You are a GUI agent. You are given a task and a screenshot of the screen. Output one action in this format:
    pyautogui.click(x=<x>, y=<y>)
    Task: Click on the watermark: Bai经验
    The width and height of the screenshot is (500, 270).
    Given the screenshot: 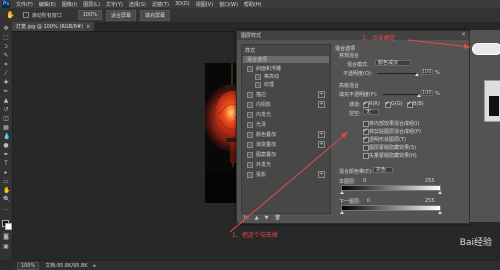 What is the action you would take?
    pyautogui.click(x=475, y=243)
    